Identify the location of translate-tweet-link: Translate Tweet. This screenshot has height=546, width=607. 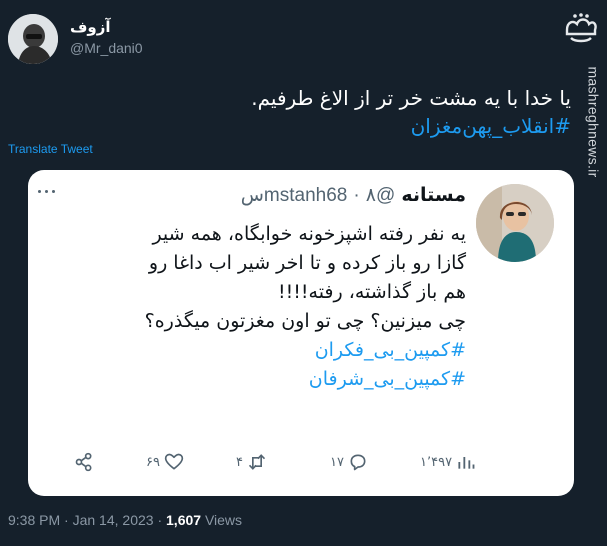
(50, 149).